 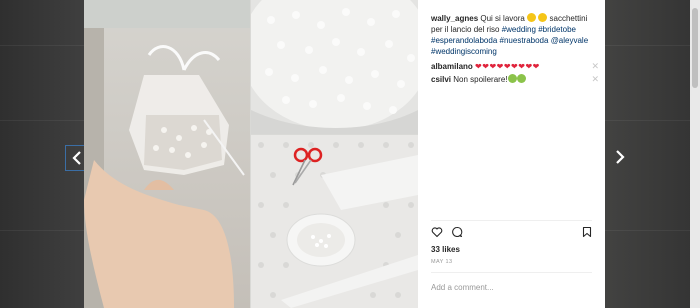 What do you see at coordinates (503, 18) in the screenshot?
I see `caption-text-start: Qui si lavora` at bounding box center [503, 18].